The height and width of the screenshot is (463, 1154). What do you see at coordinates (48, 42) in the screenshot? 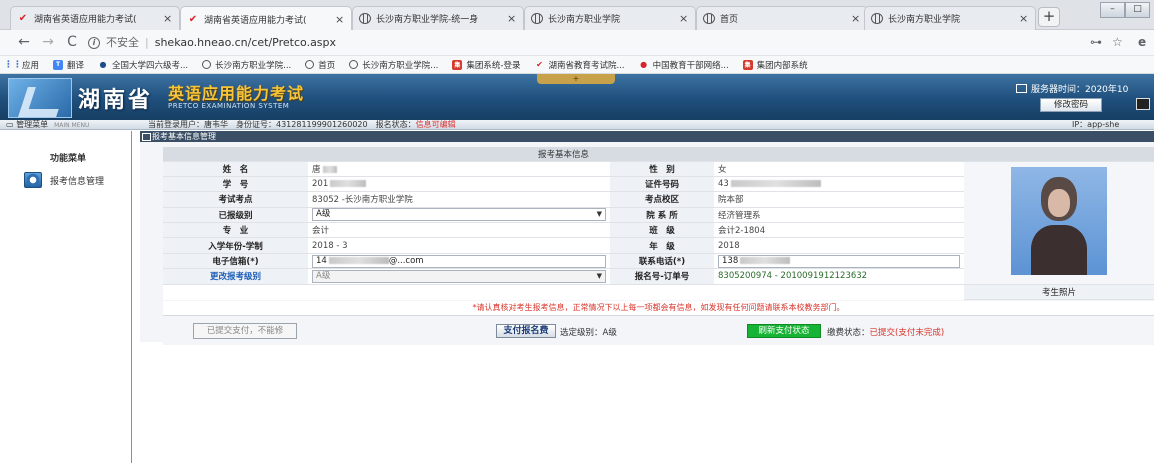
I see `forward-arrow-icon: →` at bounding box center [48, 42].